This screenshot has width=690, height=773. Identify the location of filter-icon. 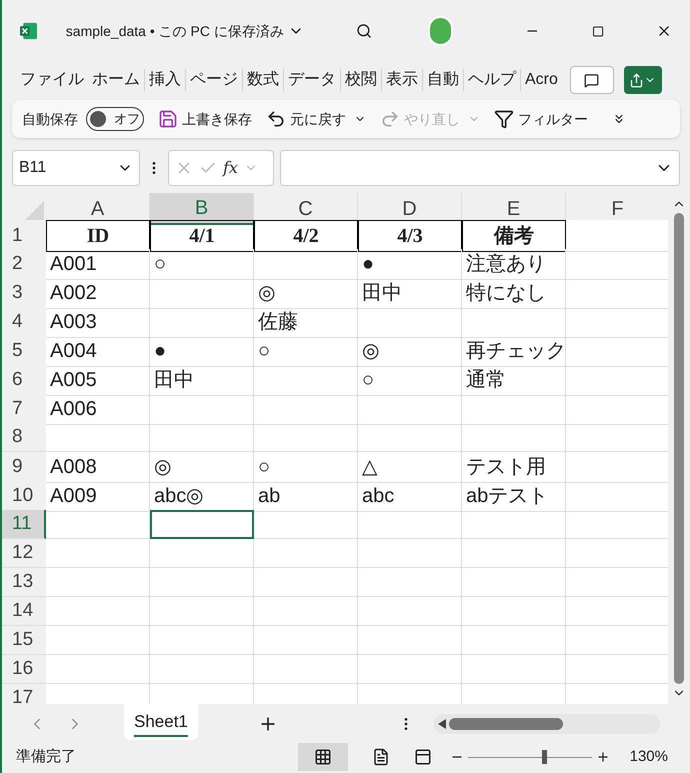
(504, 119).